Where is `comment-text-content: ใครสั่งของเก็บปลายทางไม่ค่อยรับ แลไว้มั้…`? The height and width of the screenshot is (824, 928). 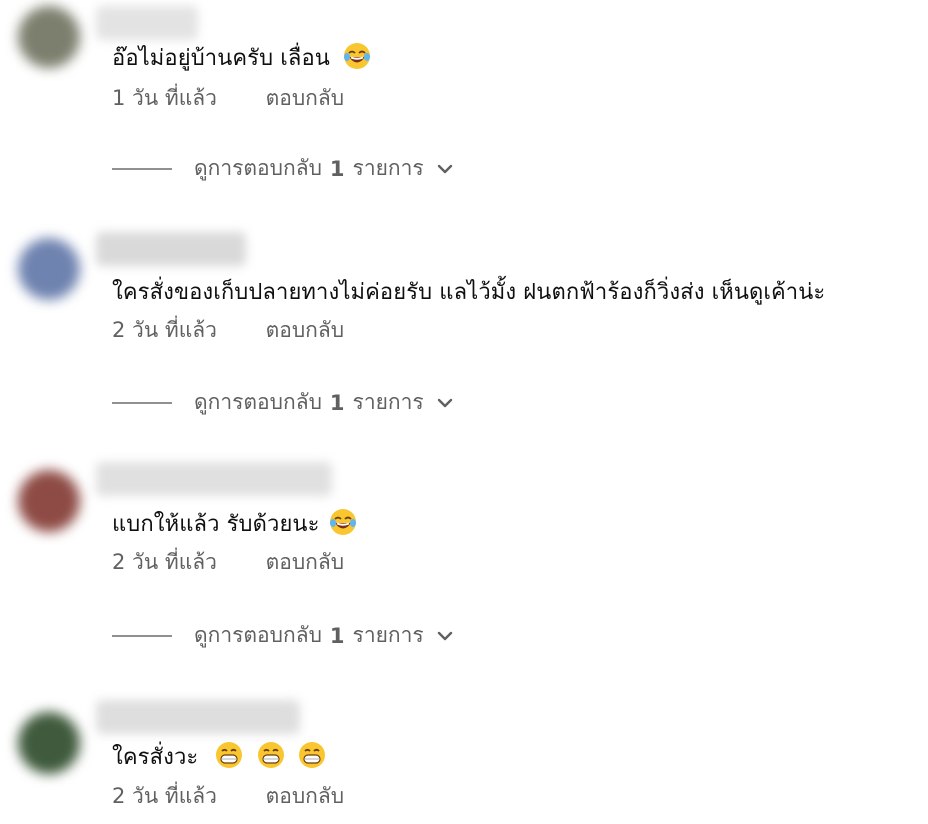 comment-text-content: ใครสั่งของเก็บปลายทางไม่ค่อยรับ แลไว้มั้… is located at coordinates (469, 292).